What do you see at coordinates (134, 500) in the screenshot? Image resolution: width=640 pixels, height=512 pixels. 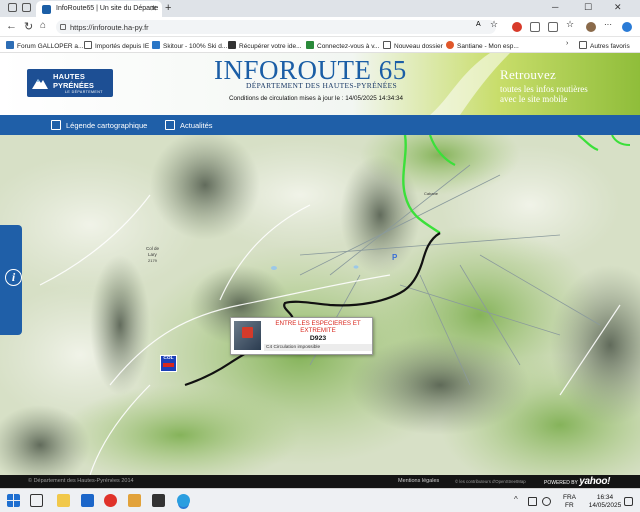 I see `folder-app-icon` at bounding box center [134, 500].